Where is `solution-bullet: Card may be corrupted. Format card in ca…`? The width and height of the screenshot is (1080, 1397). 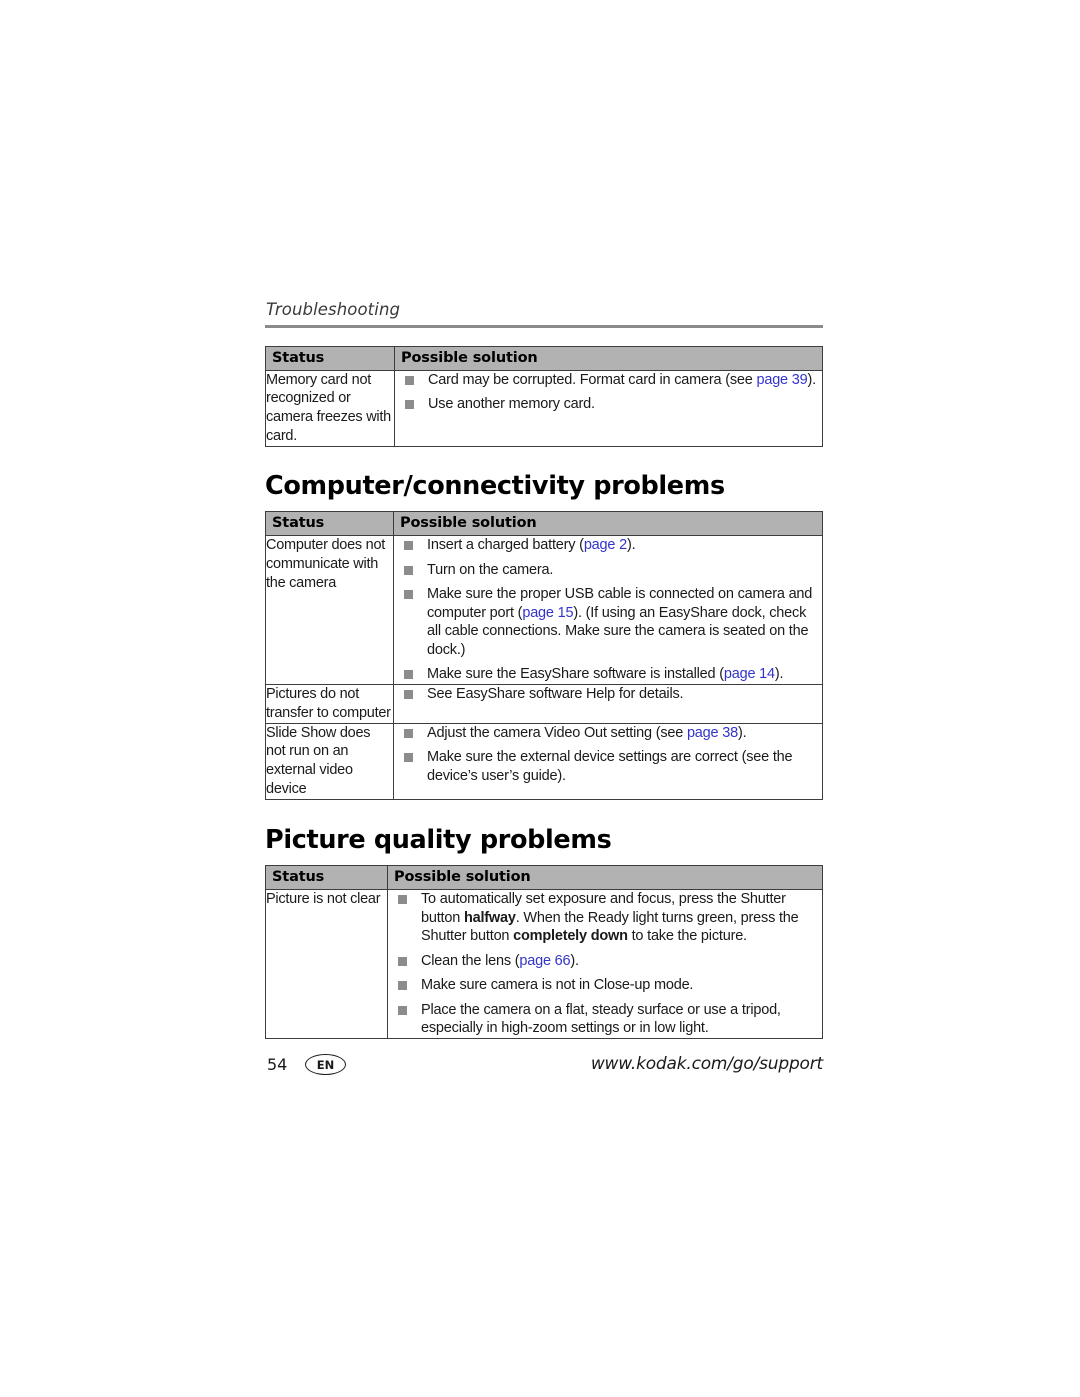
solution-bullet: Card may be corrupted. Format card in ca… is located at coordinates (608, 380).